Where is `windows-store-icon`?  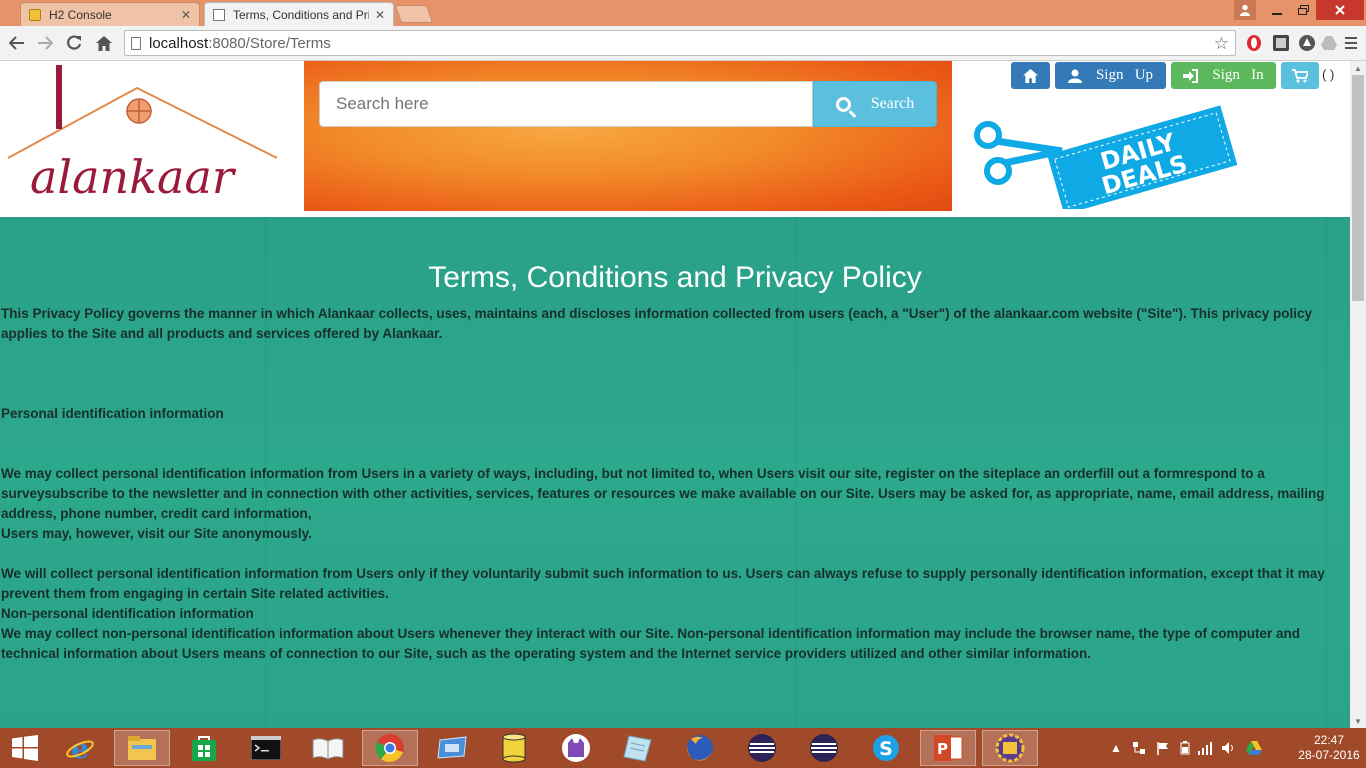 windows-store-icon is located at coordinates (204, 748).